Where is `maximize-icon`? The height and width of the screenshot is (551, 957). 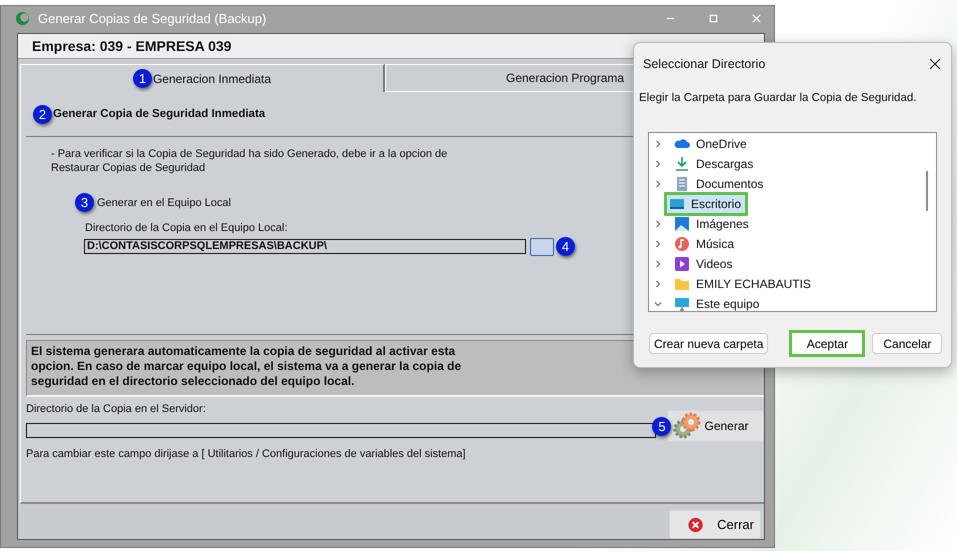 maximize-icon is located at coordinates (713, 18).